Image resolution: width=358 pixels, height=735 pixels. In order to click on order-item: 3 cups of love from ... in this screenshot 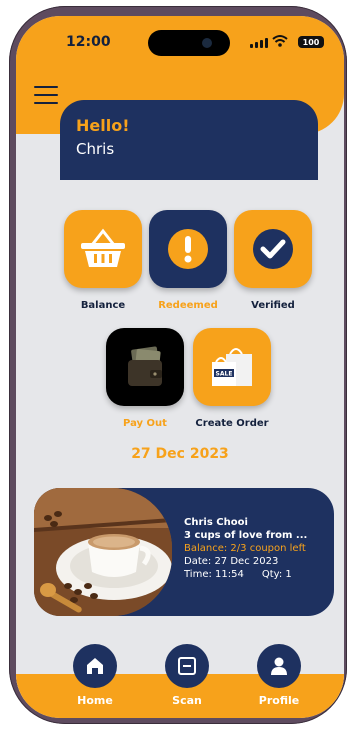, I will do `click(246, 535)`.